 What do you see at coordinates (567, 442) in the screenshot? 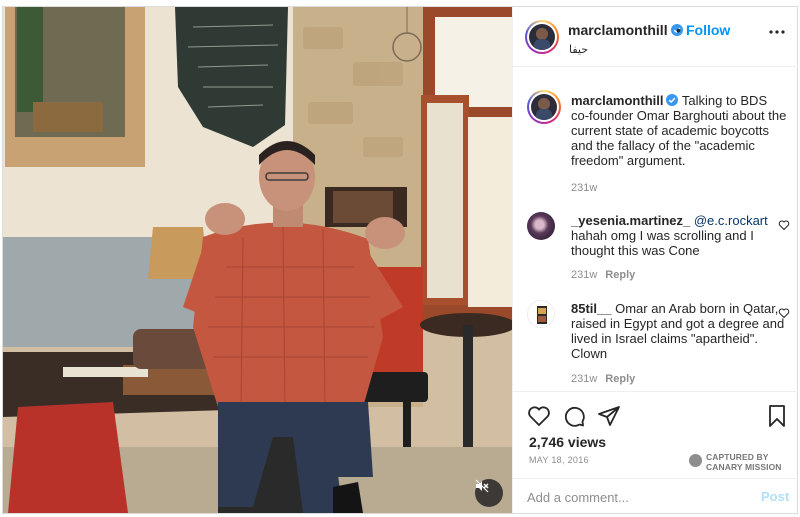
I see `view-count: 2,746 views` at bounding box center [567, 442].